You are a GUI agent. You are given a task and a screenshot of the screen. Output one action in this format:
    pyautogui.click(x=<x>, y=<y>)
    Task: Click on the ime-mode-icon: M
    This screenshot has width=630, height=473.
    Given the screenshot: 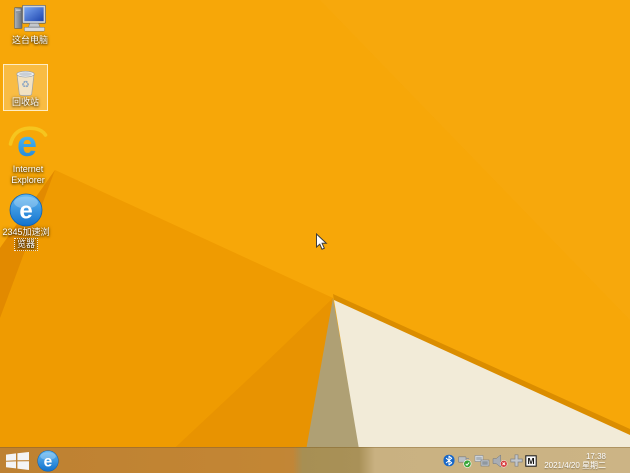 What is the action you would take?
    pyautogui.click(x=531, y=460)
    